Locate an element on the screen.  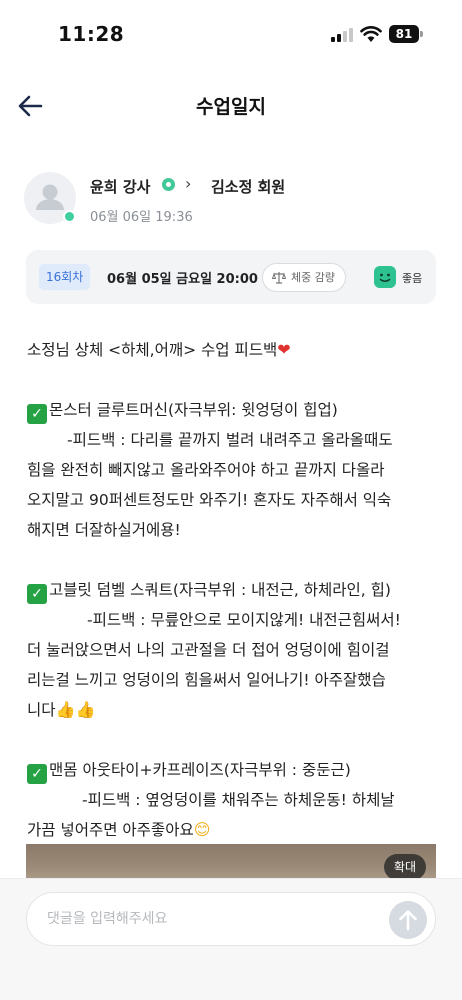
intro-line: 소정님 상체 <하체,어깨> 수업 피드백❤ is located at coordinates (159, 349).